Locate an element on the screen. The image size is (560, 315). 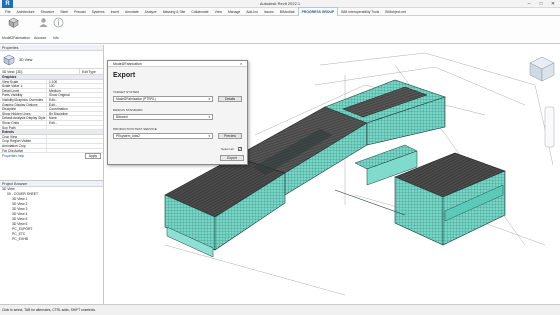
tab-insert: Insert is located at coordinates (115, 12).